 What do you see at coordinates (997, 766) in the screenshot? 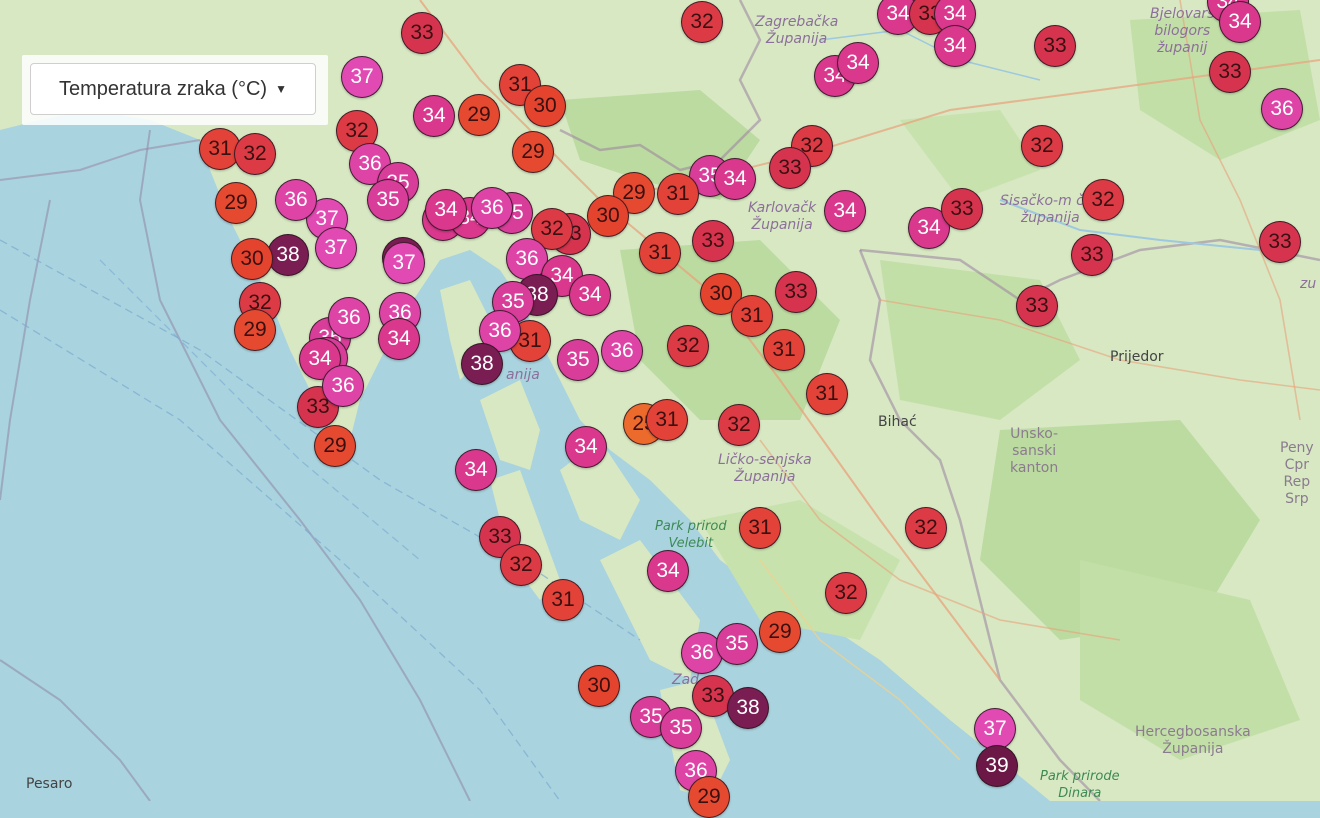
I see `temperature-marker: 39` at bounding box center [997, 766].